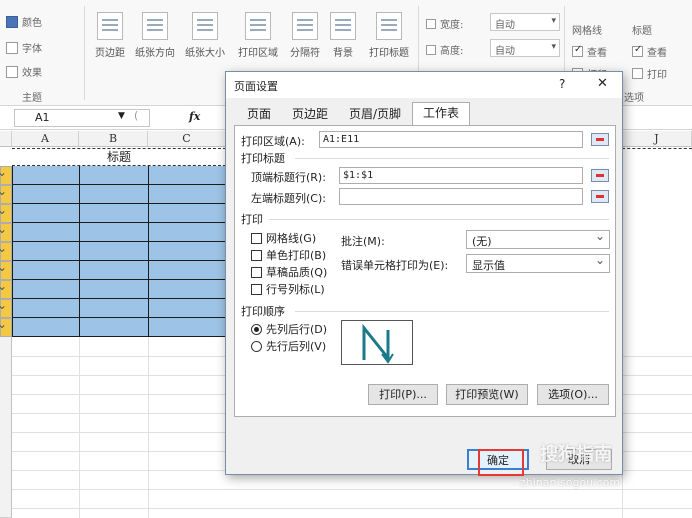 This screenshot has width=692, height=518. Describe the element at coordinates (119, 251) in the screenshot. I see `data-range-rows` at that location.